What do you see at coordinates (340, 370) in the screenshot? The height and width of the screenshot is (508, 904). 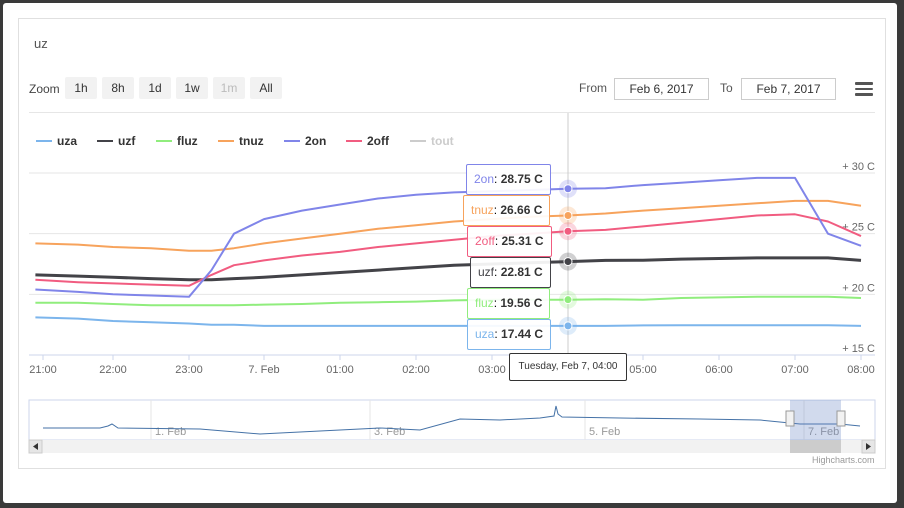 I see `x-tick-label: 01:00` at bounding box center [340, 370].